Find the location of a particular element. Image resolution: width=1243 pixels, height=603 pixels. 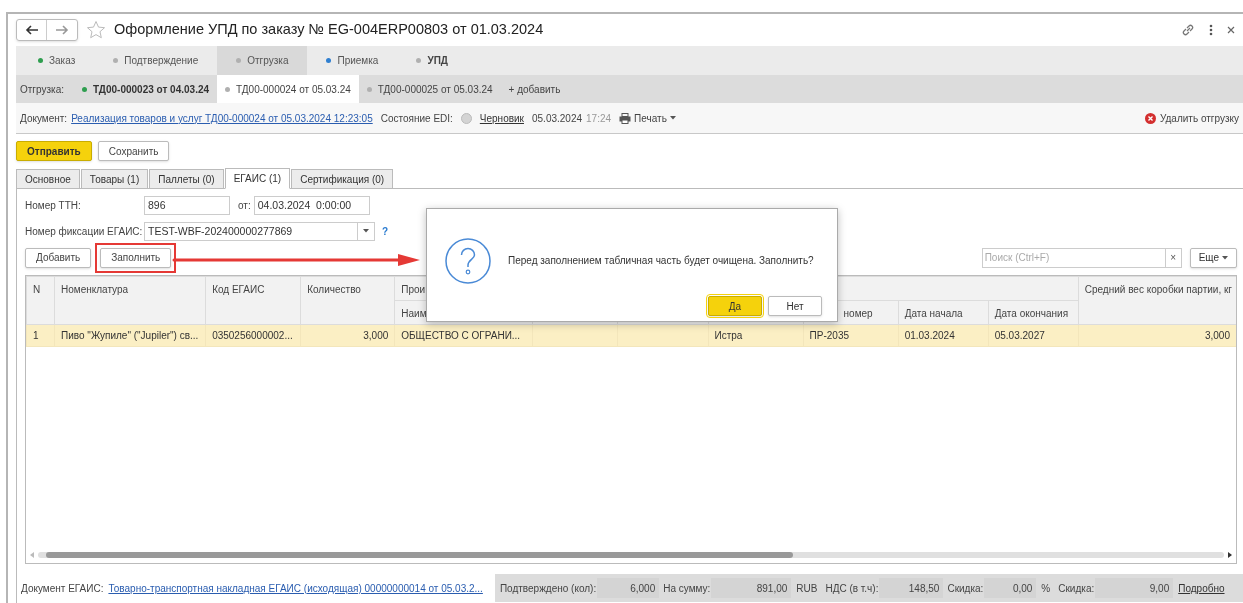

total-value: 891,00 is located at coordinates (751, 588).